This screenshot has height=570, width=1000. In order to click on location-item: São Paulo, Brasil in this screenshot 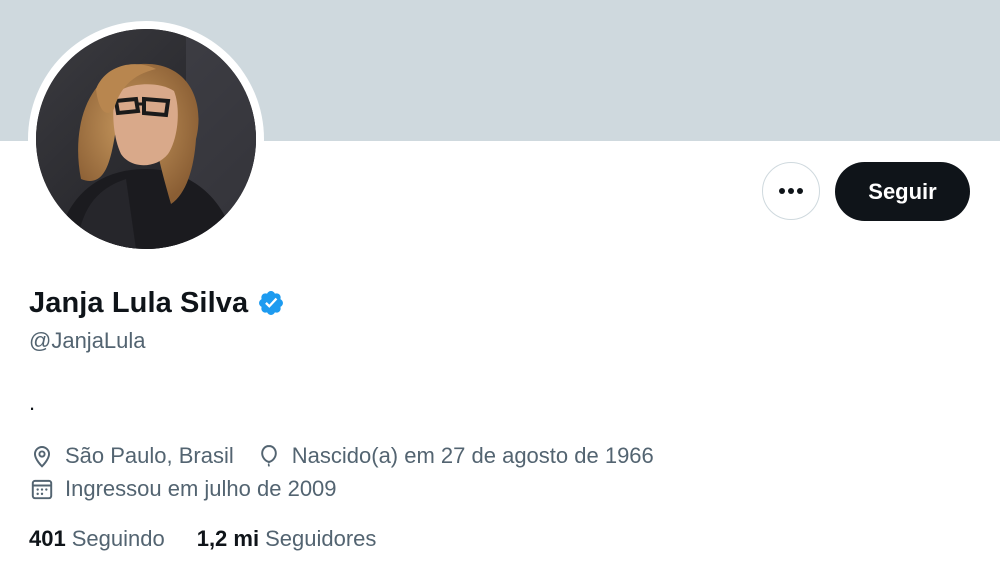, I will do `click(131, 456)`.